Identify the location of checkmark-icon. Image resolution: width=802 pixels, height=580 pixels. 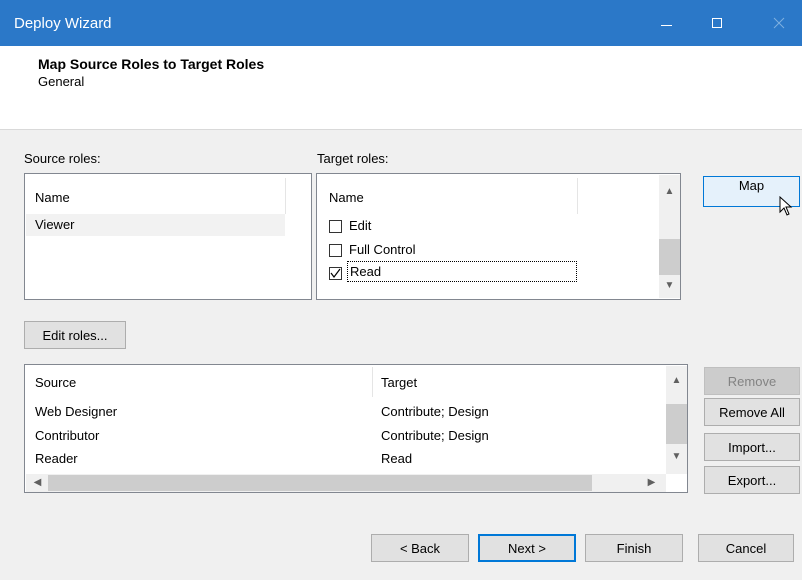
(335, 273).